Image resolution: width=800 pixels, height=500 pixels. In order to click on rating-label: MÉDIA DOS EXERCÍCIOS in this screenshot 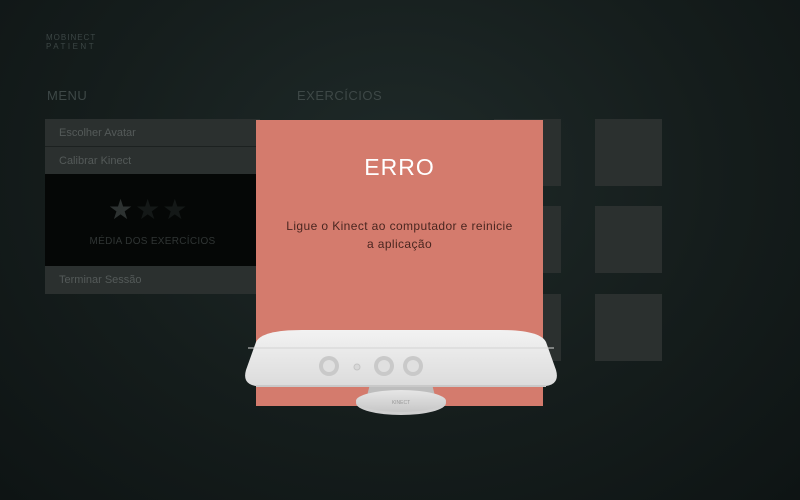, I will do `click(152, 241)`.